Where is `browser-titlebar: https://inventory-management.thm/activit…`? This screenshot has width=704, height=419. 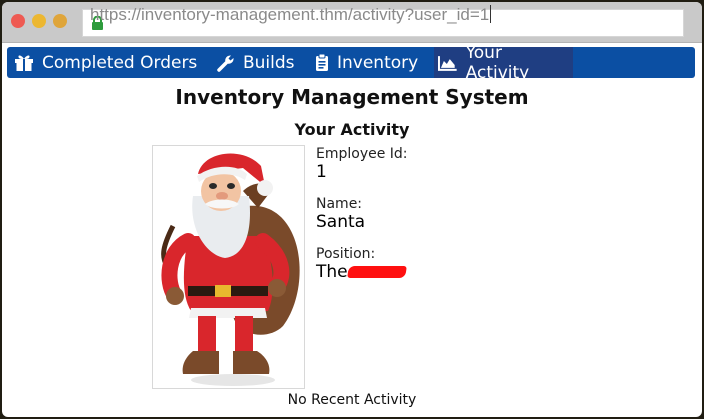 browser-titlebar: https://inventory-management.thm/activit… is located at coordinates (352, 22).